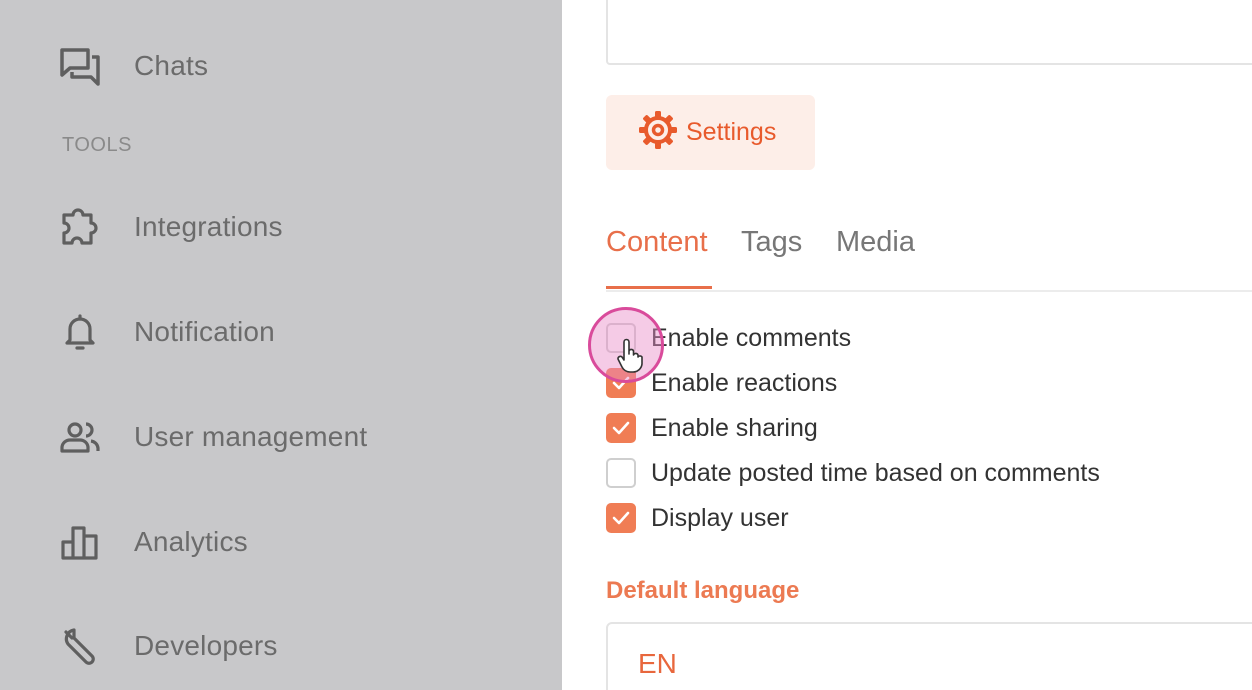  I want to click on sidebar-item-label: Developers, so click(206, 645).